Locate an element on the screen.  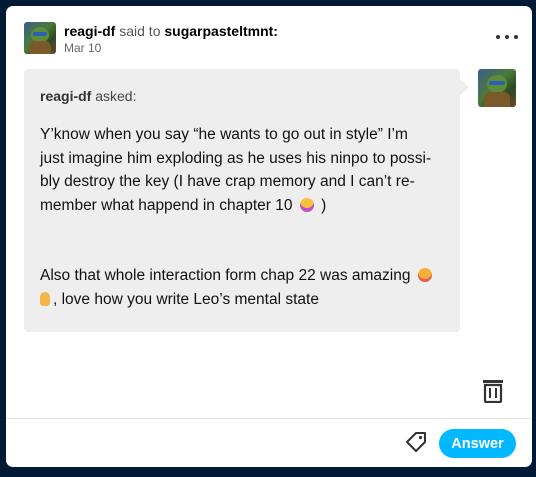
kissing-emoji-icon is located at coordinates (424, 275).